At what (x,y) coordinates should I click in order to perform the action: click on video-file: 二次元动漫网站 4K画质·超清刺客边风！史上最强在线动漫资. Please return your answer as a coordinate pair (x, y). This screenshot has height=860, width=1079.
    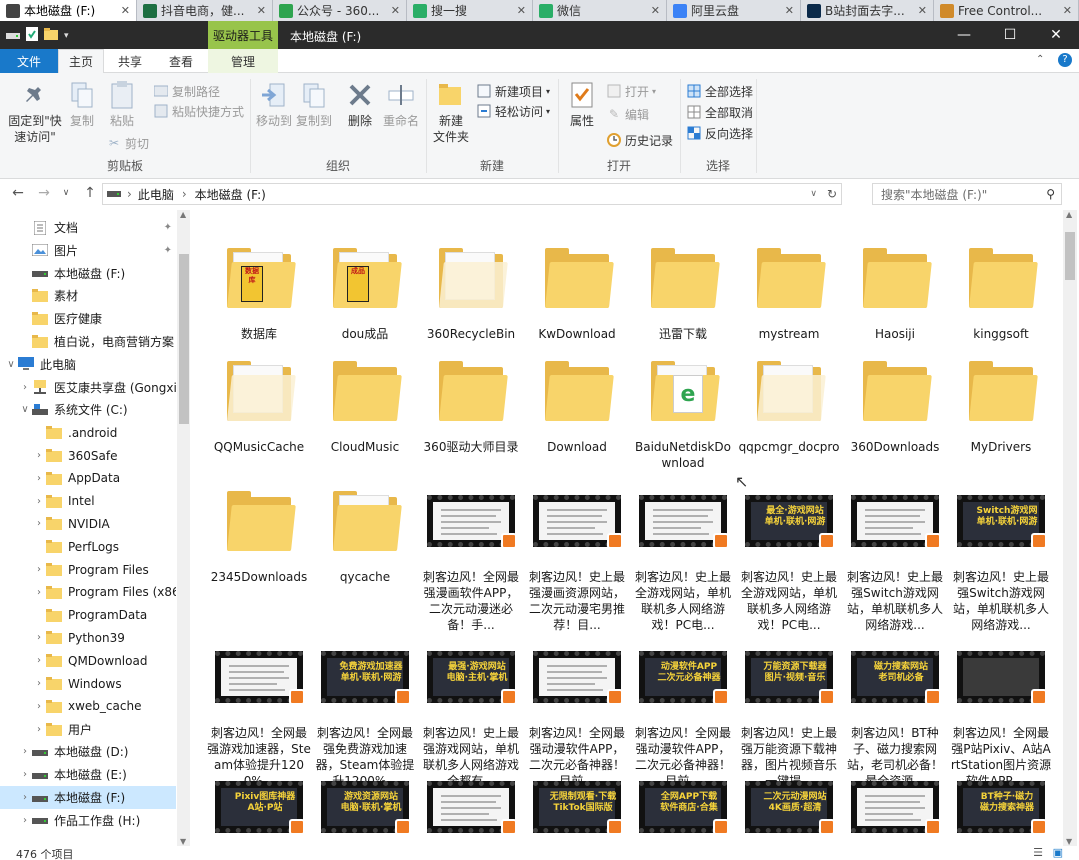
    Looking at the image, I should click on (789, 802).